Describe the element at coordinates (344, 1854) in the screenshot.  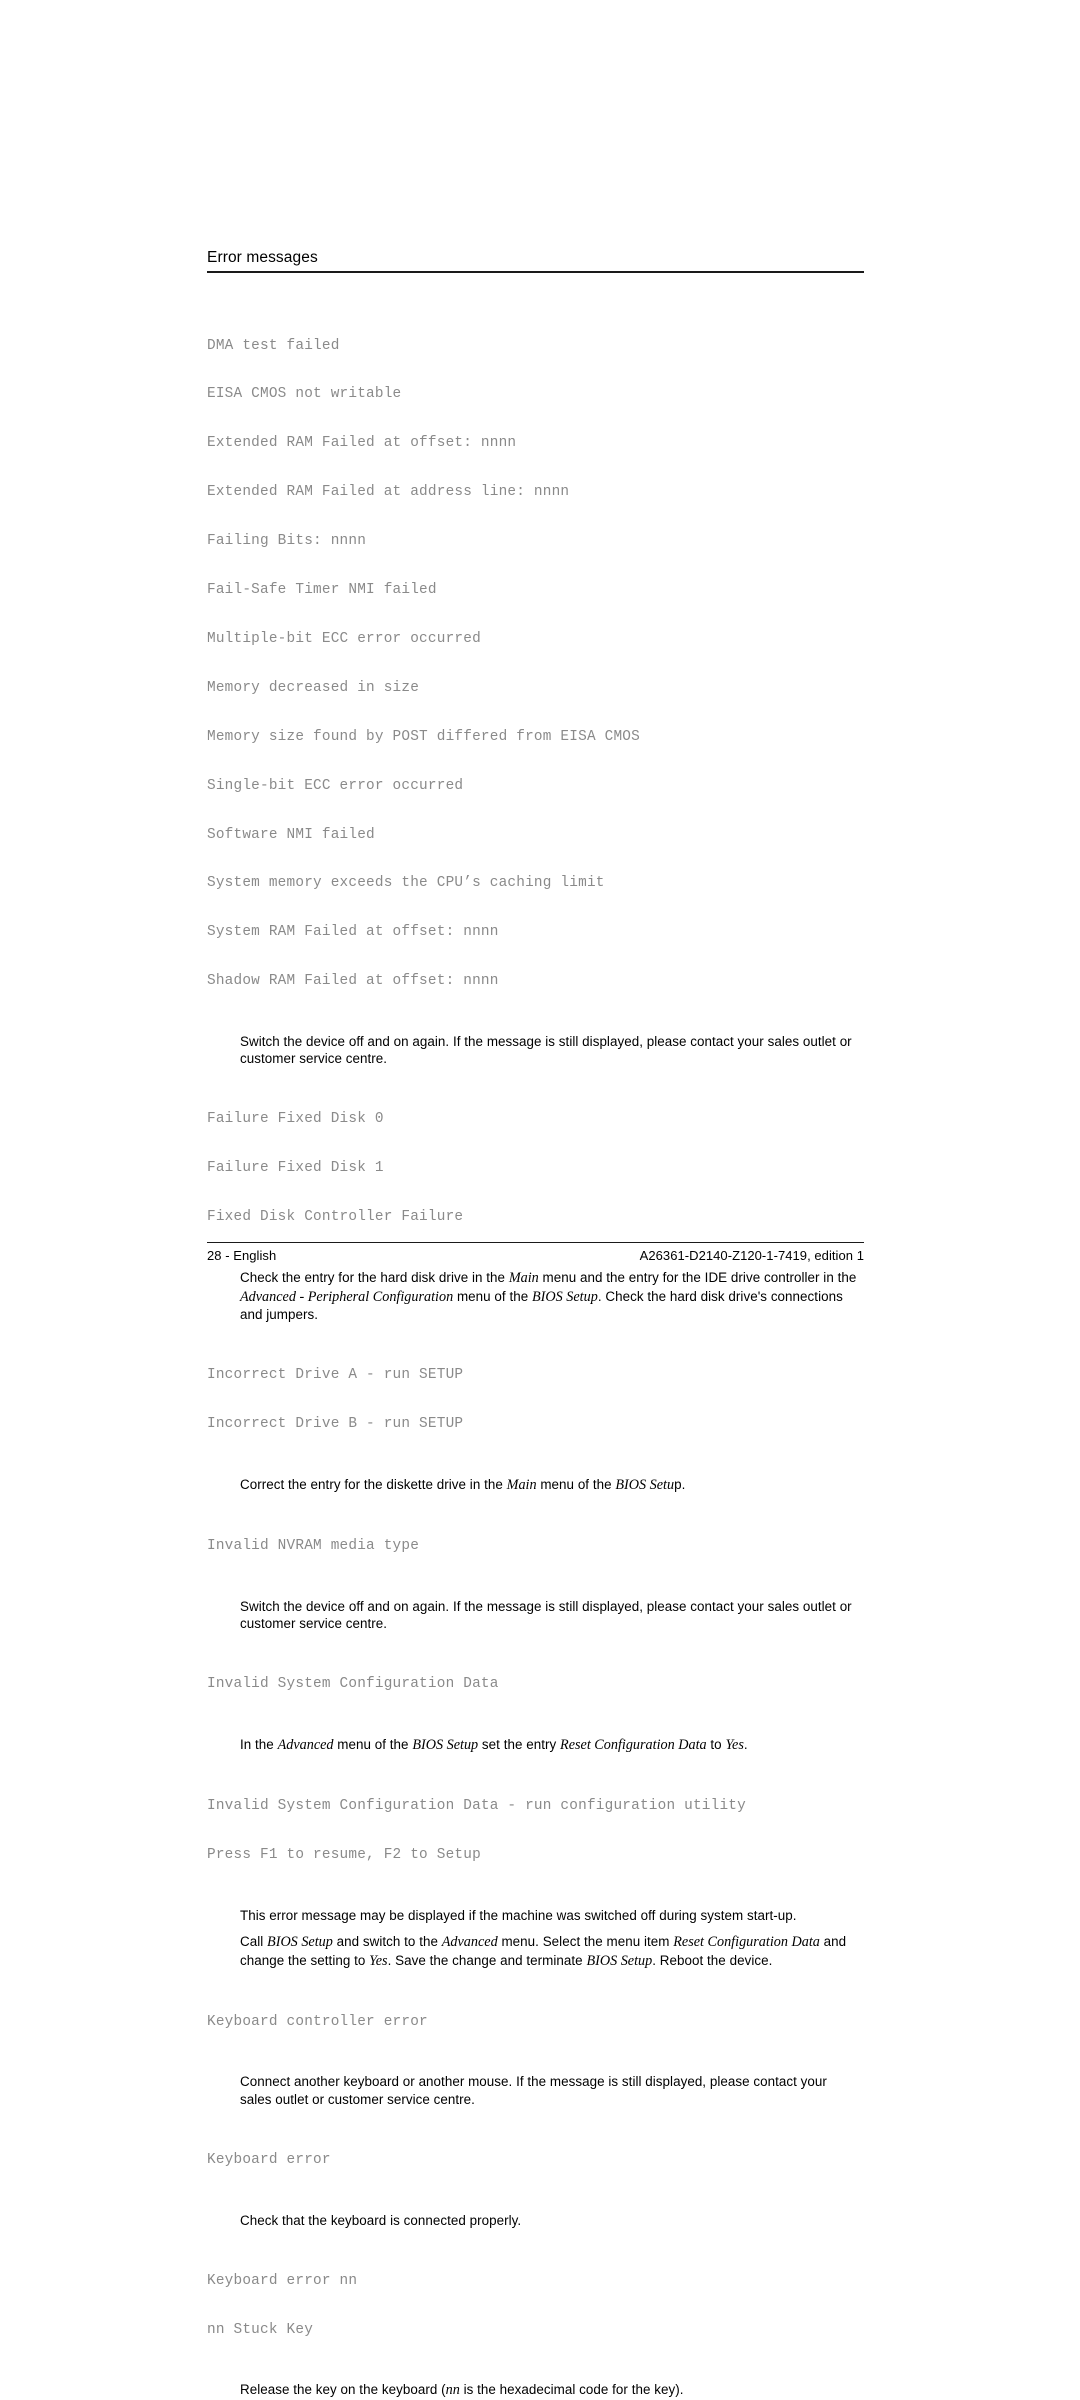
I see `error-message-line: Press F1 to resume, F2 to Setup` at that location.